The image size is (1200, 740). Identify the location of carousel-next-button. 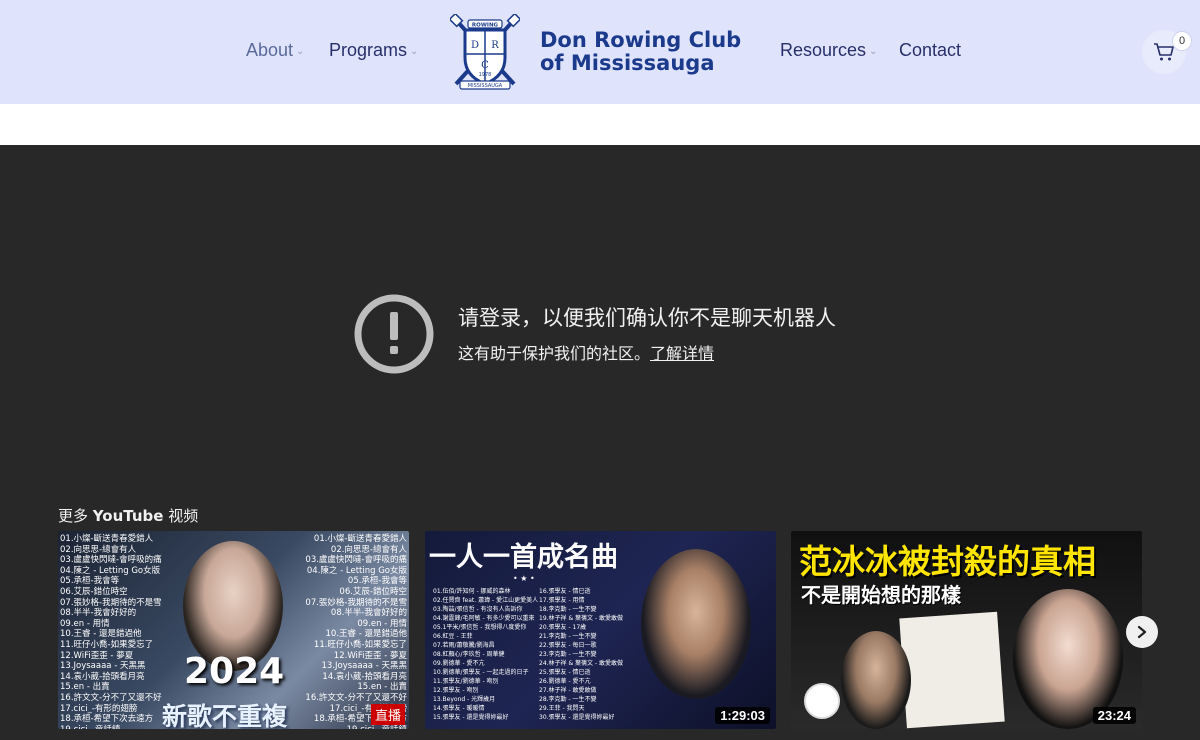
(1142, 632).